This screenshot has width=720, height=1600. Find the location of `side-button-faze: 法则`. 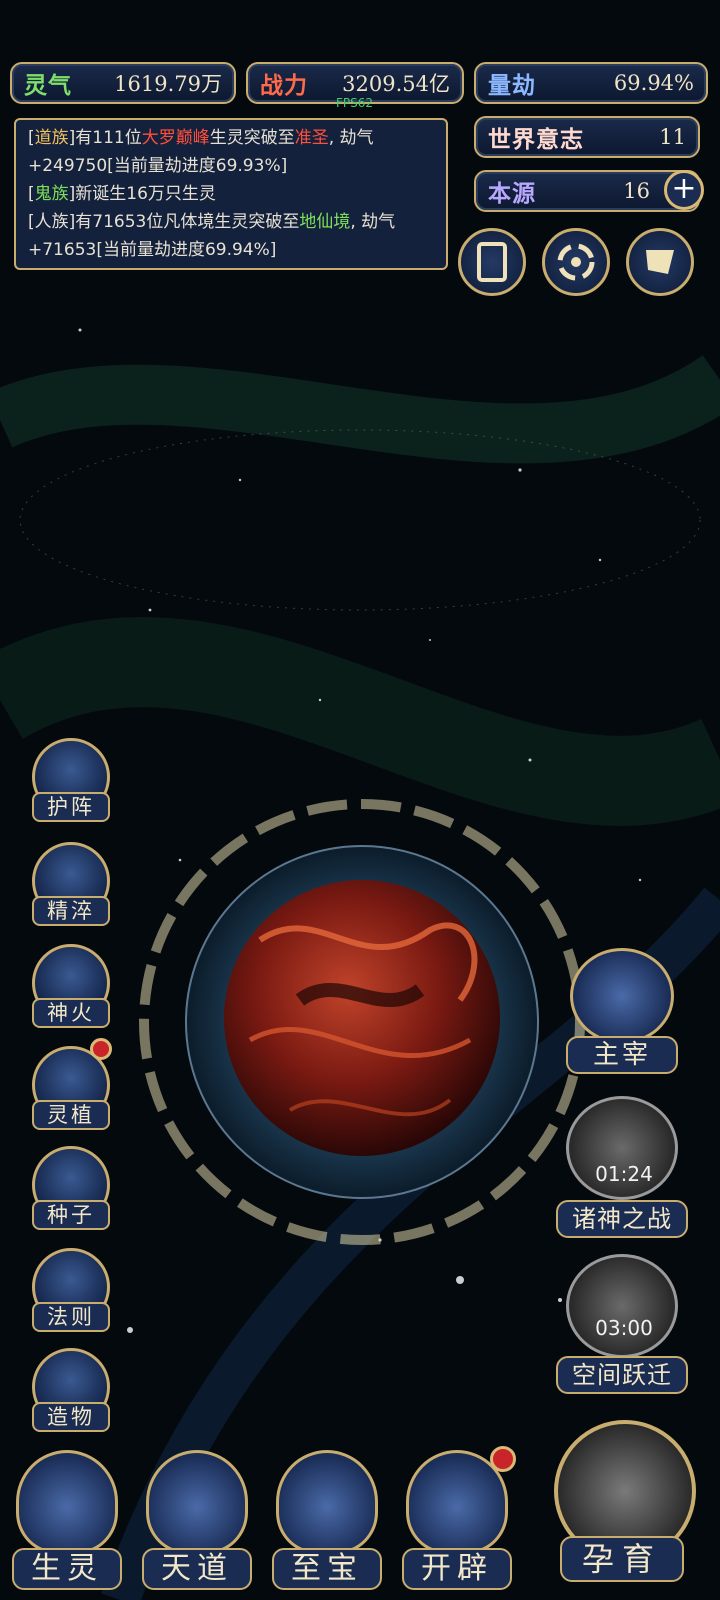

side-button-faze: 法则 is located at coordinates (71, 1294).